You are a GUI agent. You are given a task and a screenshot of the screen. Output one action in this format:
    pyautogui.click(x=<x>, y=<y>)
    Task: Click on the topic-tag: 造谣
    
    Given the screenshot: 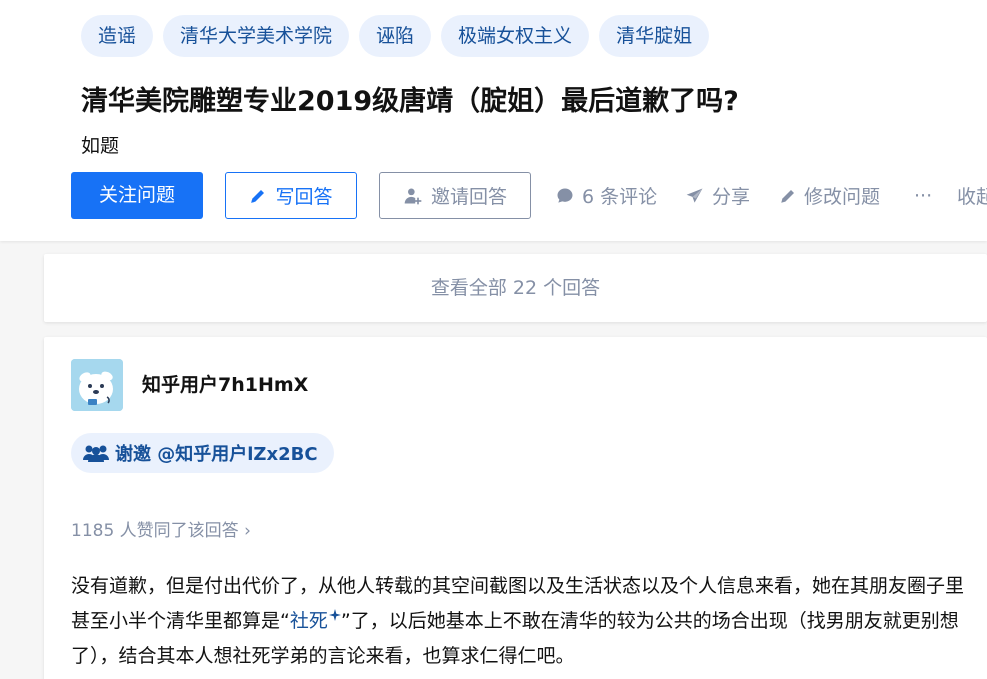 What is the action you would take?
    pyautogui.click(x=117, y=36)
    